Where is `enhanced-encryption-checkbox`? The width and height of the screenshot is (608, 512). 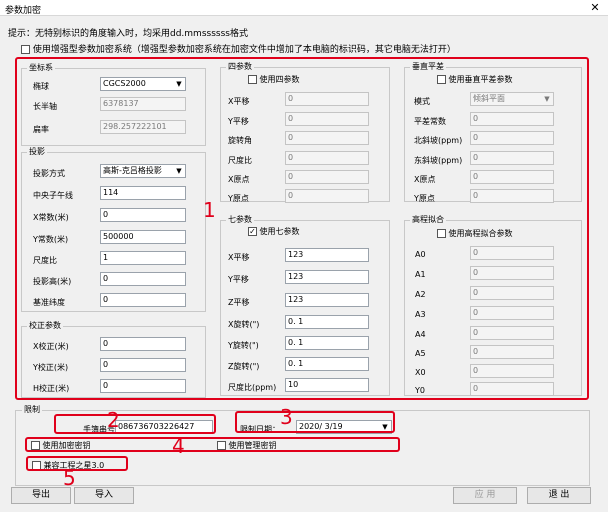
enhanced-encryption-checkbox is located at coordinates (25, 49).